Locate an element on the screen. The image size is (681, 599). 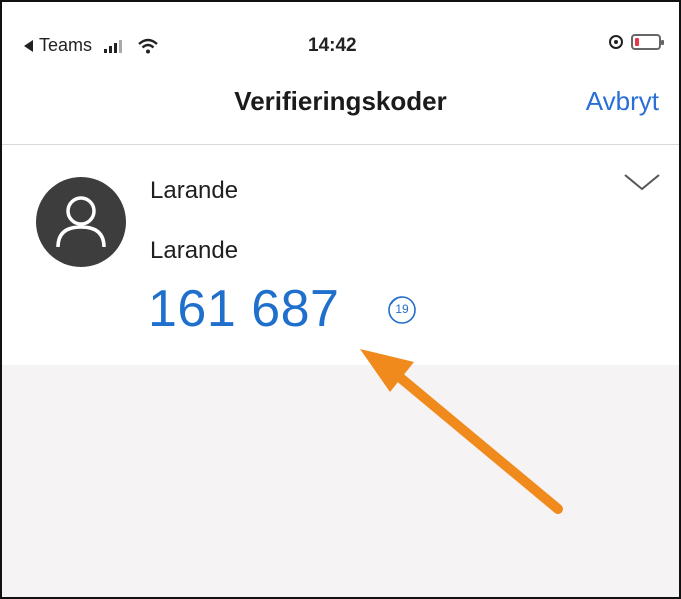
back-app-label: Teams is located at coordinates (66, 45).